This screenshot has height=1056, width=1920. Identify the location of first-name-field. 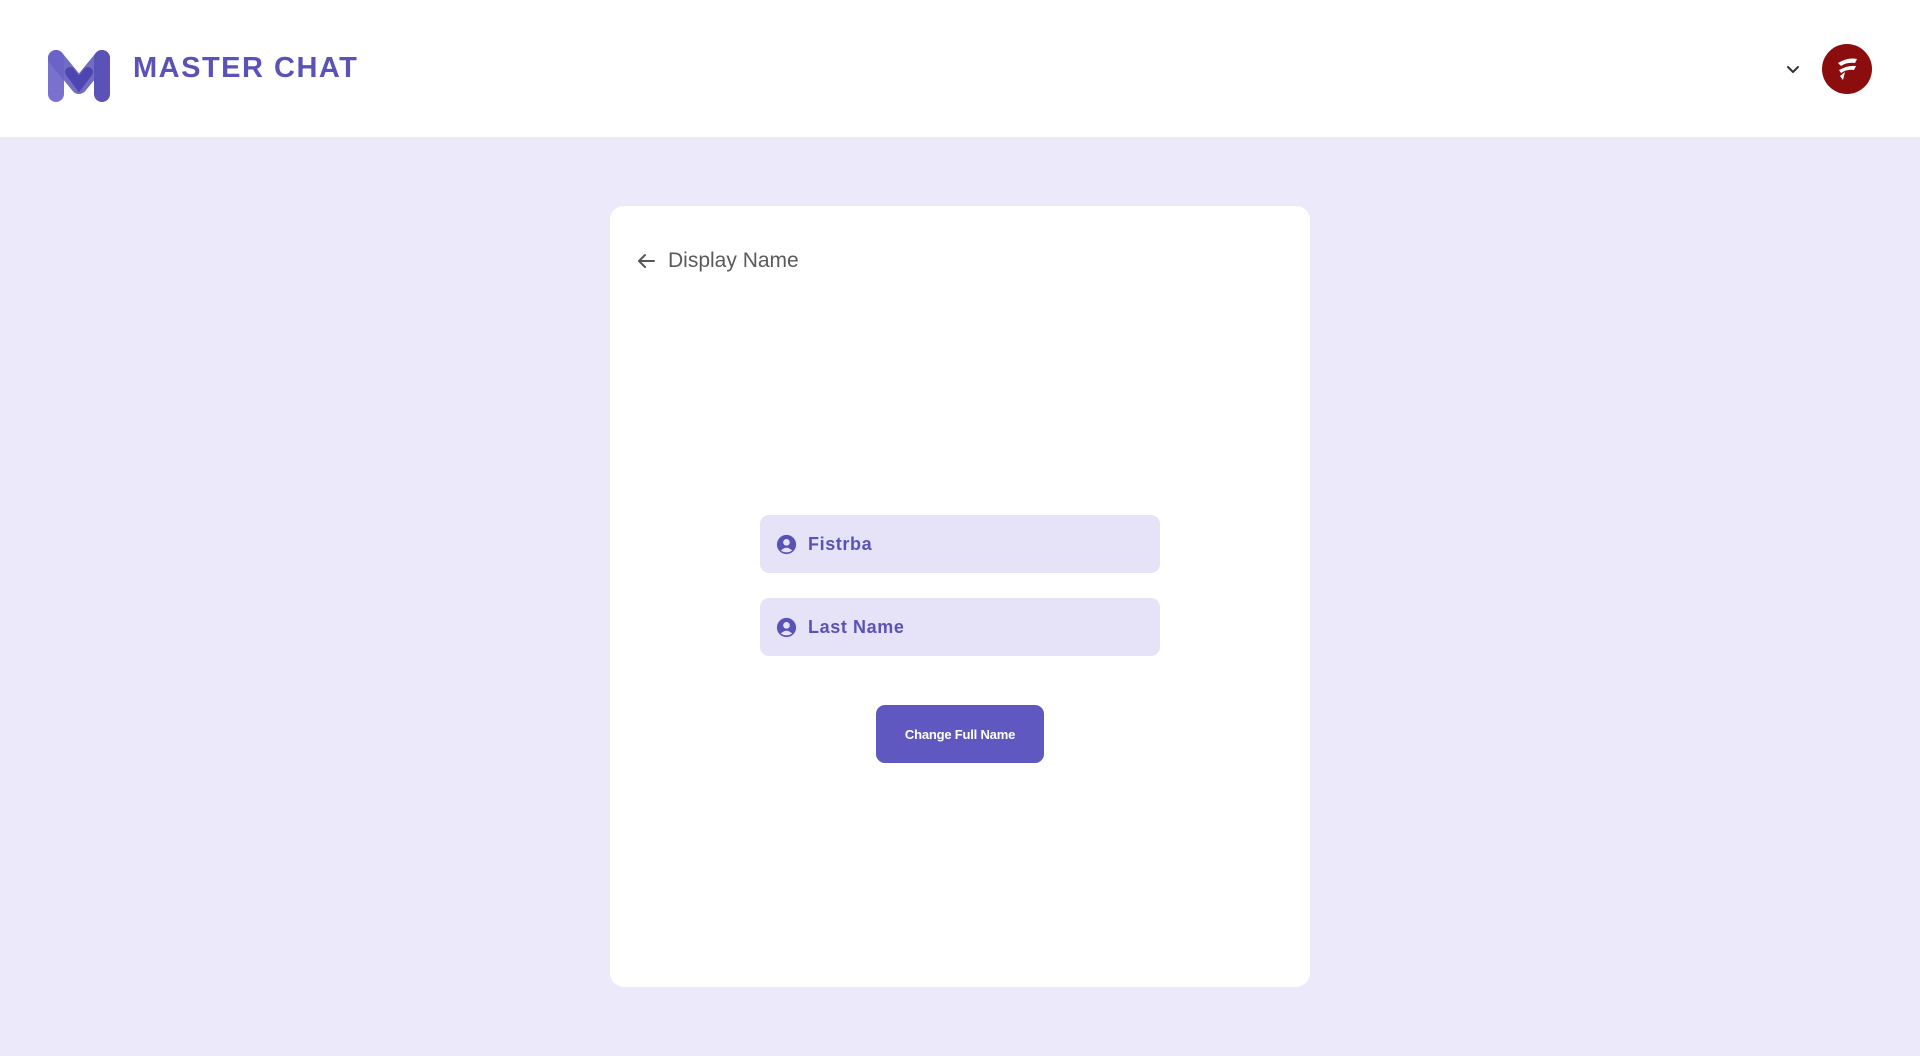
(960, 544).